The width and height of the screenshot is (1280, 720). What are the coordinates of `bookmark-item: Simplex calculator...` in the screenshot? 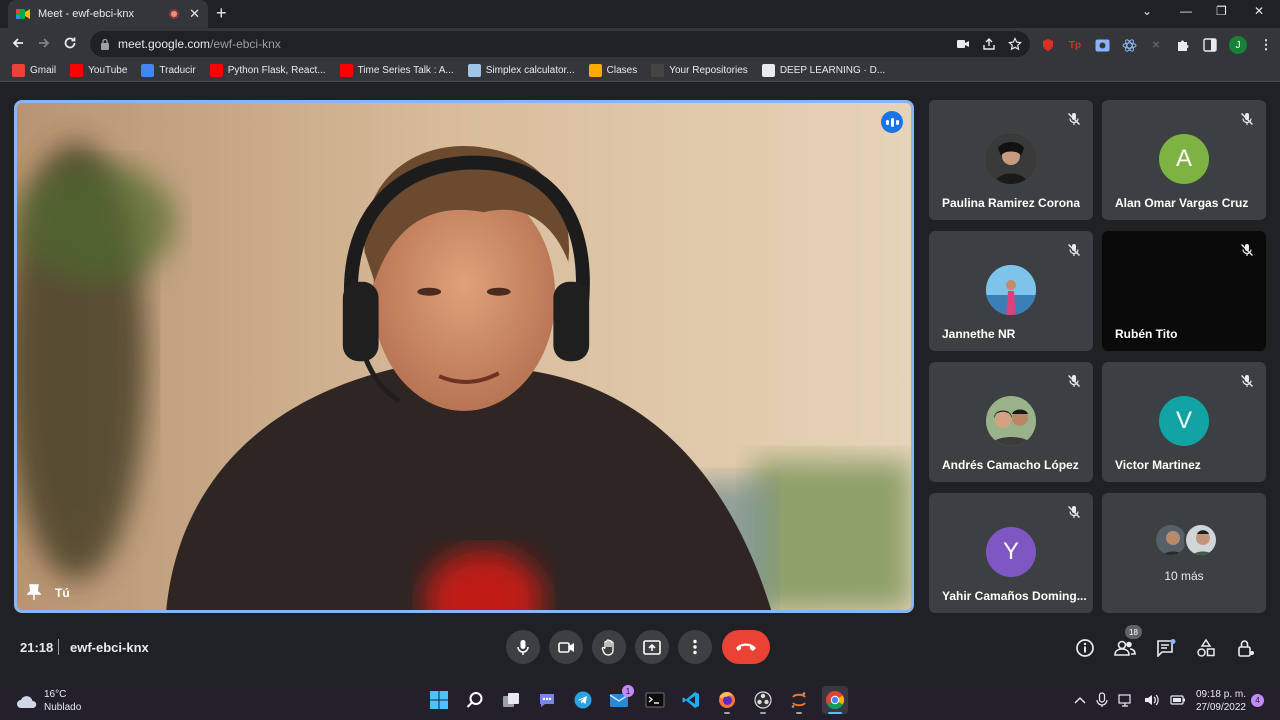 It's located at (521, 70).